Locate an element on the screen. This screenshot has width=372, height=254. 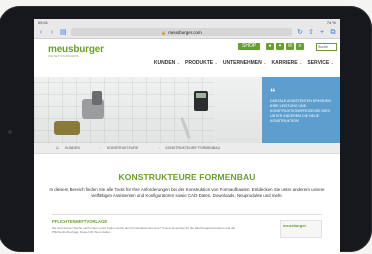
share-icon: ⇧ is located at coordinates (311, 32).